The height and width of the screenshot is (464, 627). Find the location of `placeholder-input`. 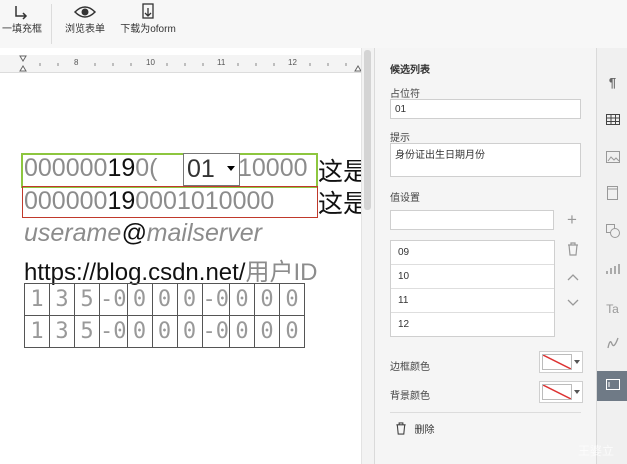

placeholder-input is located at coordinates (485, 109).